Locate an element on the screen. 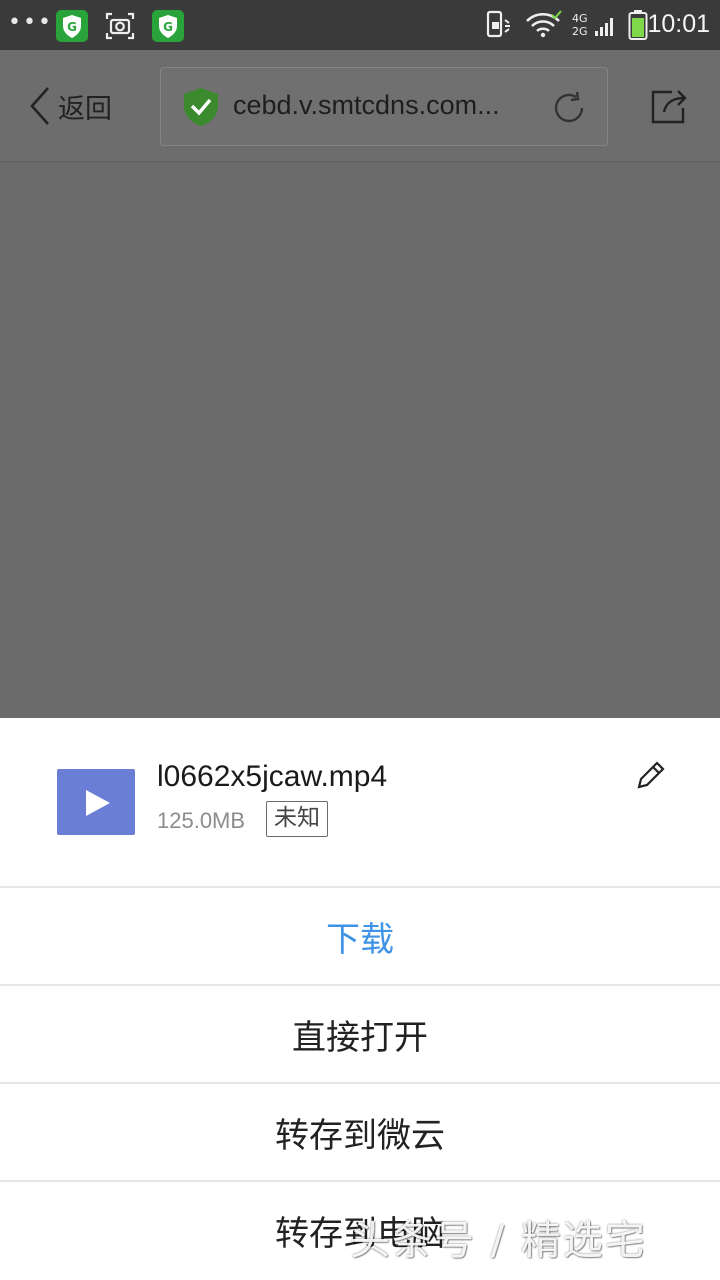 The width and height of the screenshot is (720, 1280). save-to-weiyun-button: 转存到微云 is located at coordinates (360, 1131).